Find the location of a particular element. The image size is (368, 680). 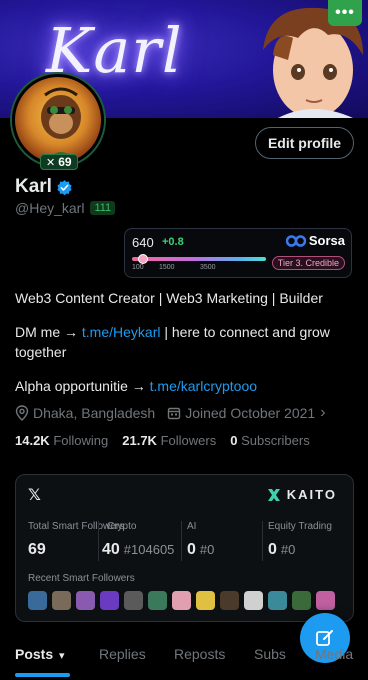

sorsa-tier-badge: Tier 3. Credible is located at coordinates (308, 263).